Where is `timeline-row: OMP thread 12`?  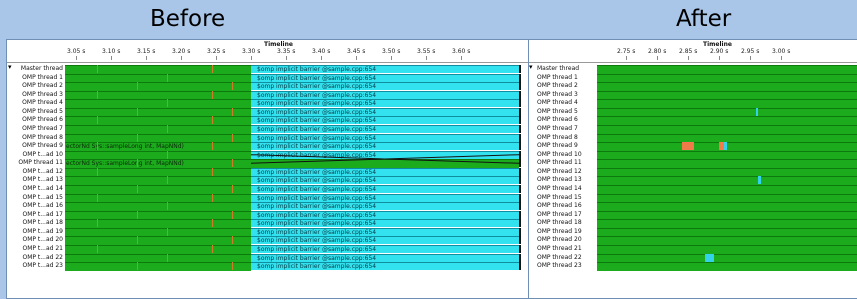
timeline-row: OMP thread 12 is located at coordinates (693, 172).